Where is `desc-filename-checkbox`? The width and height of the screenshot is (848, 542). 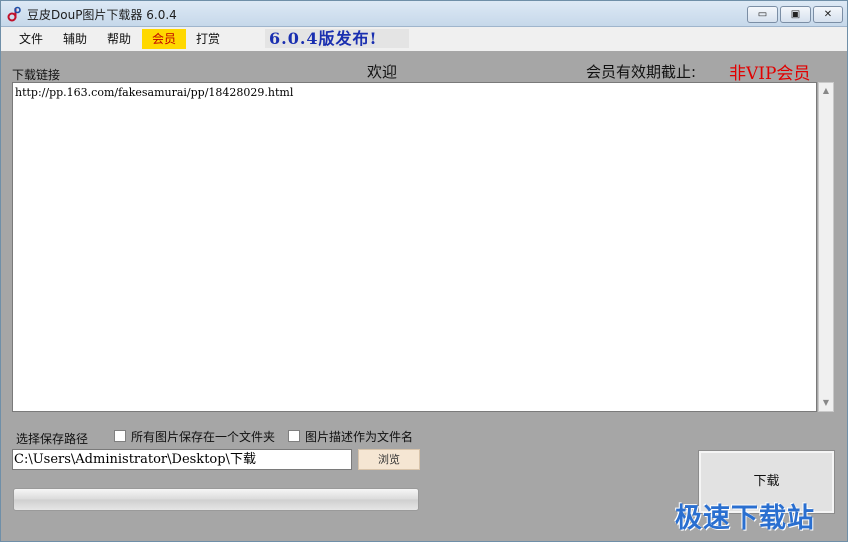 desc-filename-checkbox is located at coordinates (294, 436).